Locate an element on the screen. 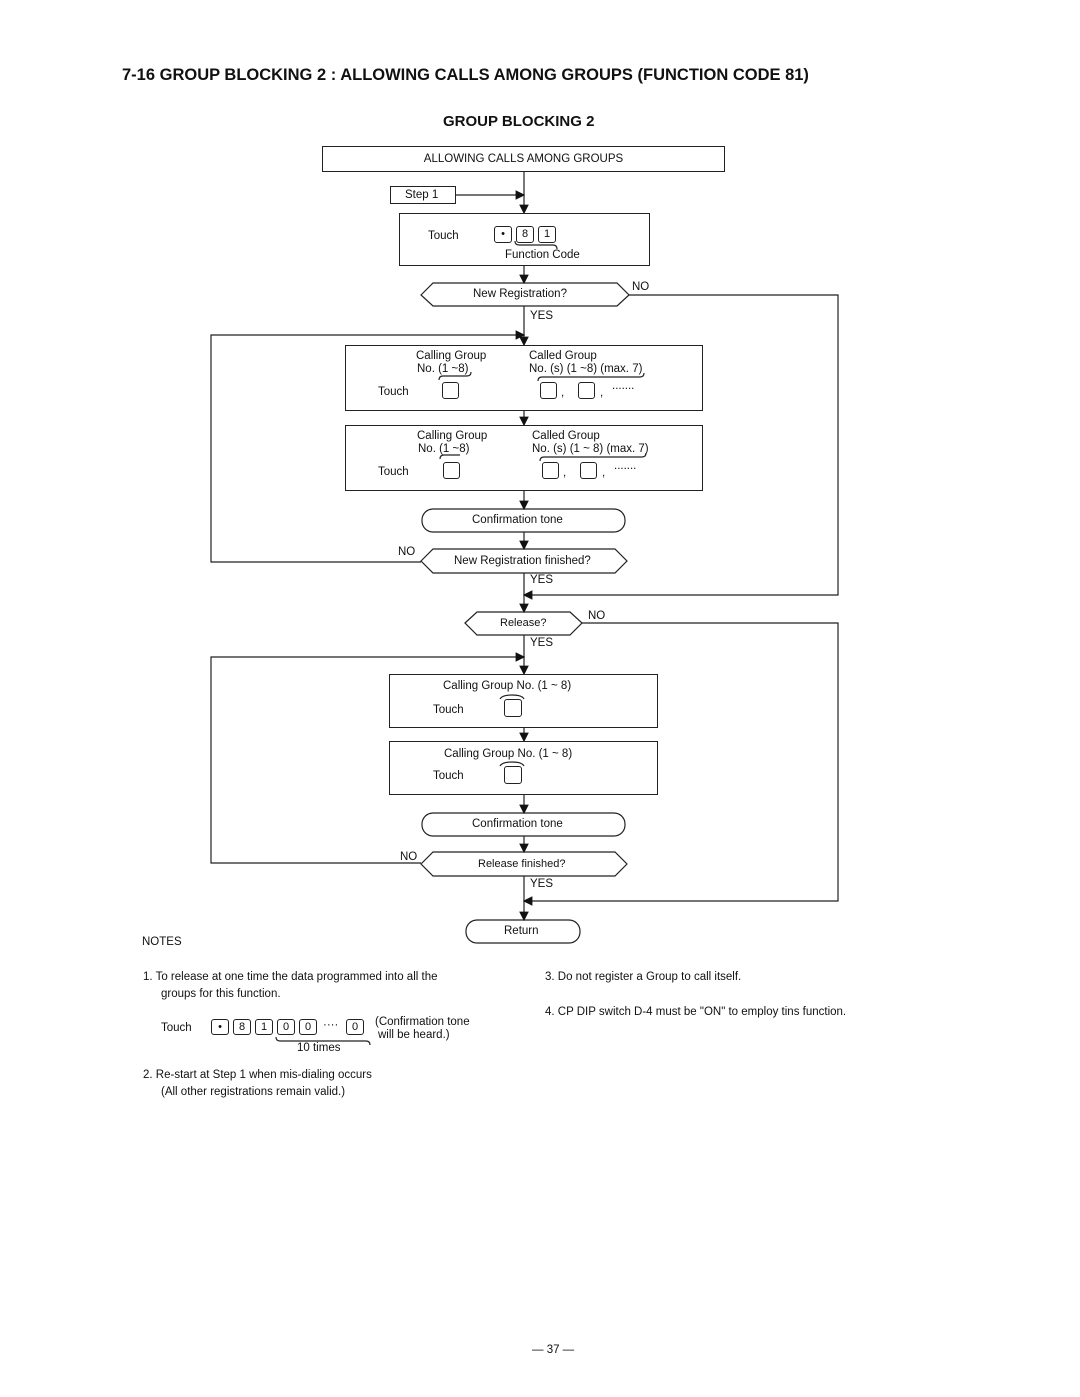 The width and height of the screenshot is (1080, 1397). called-range: No. (s) (1 ~ 8) (max. 7) is located at coordinates (590, 449).